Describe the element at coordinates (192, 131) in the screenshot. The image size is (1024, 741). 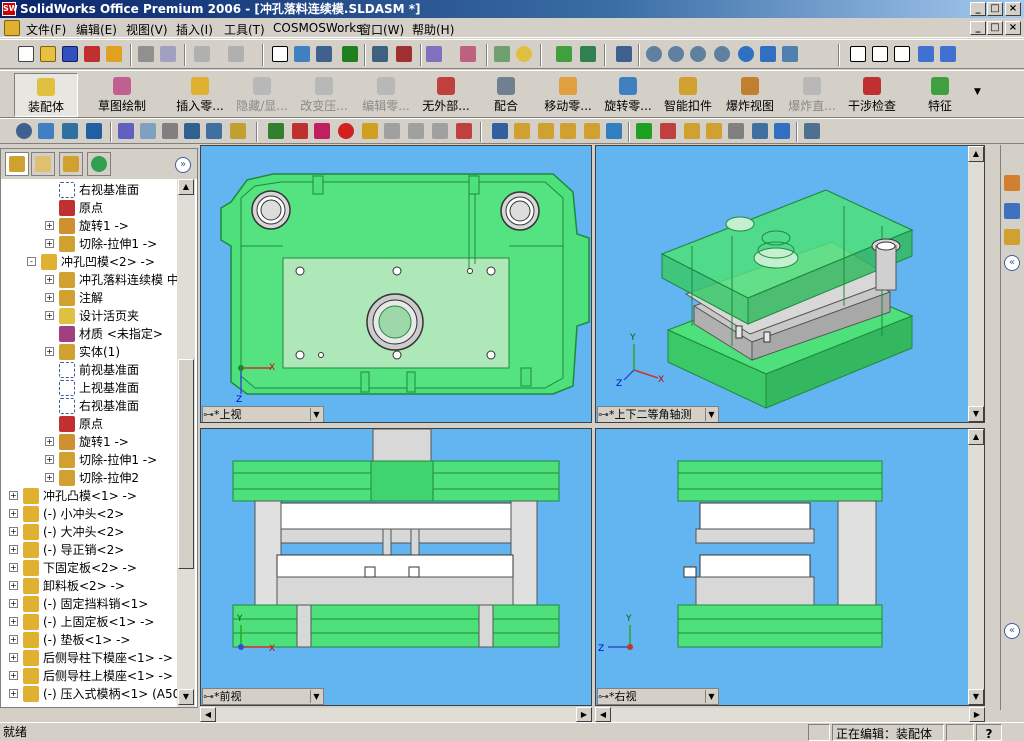
I see `camera-icon` at that location.